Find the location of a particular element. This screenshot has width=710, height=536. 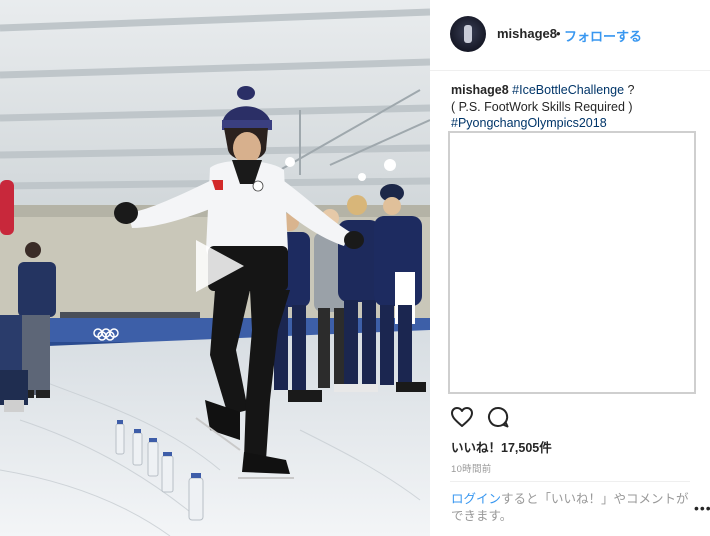

post-timestamp: 10時間前 is located at coordinates (471, 468).